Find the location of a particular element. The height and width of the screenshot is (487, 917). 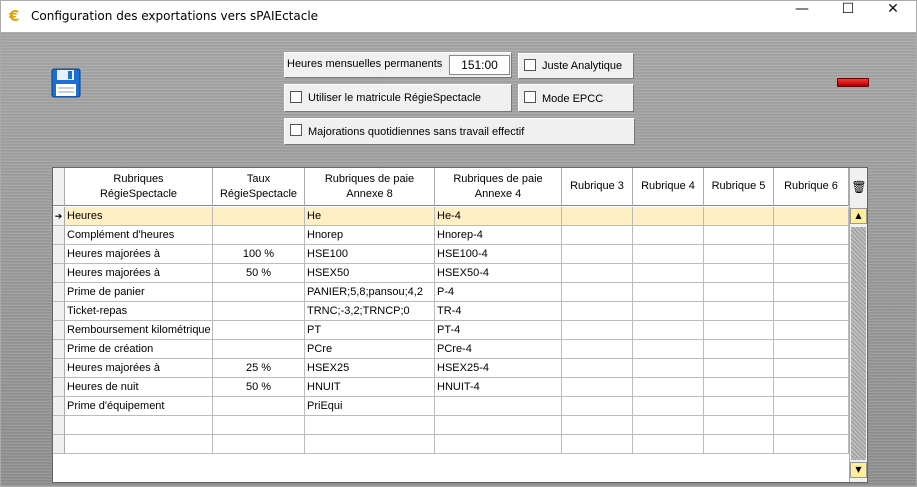

mode-epcc-box is located at coordinates (530, 97).